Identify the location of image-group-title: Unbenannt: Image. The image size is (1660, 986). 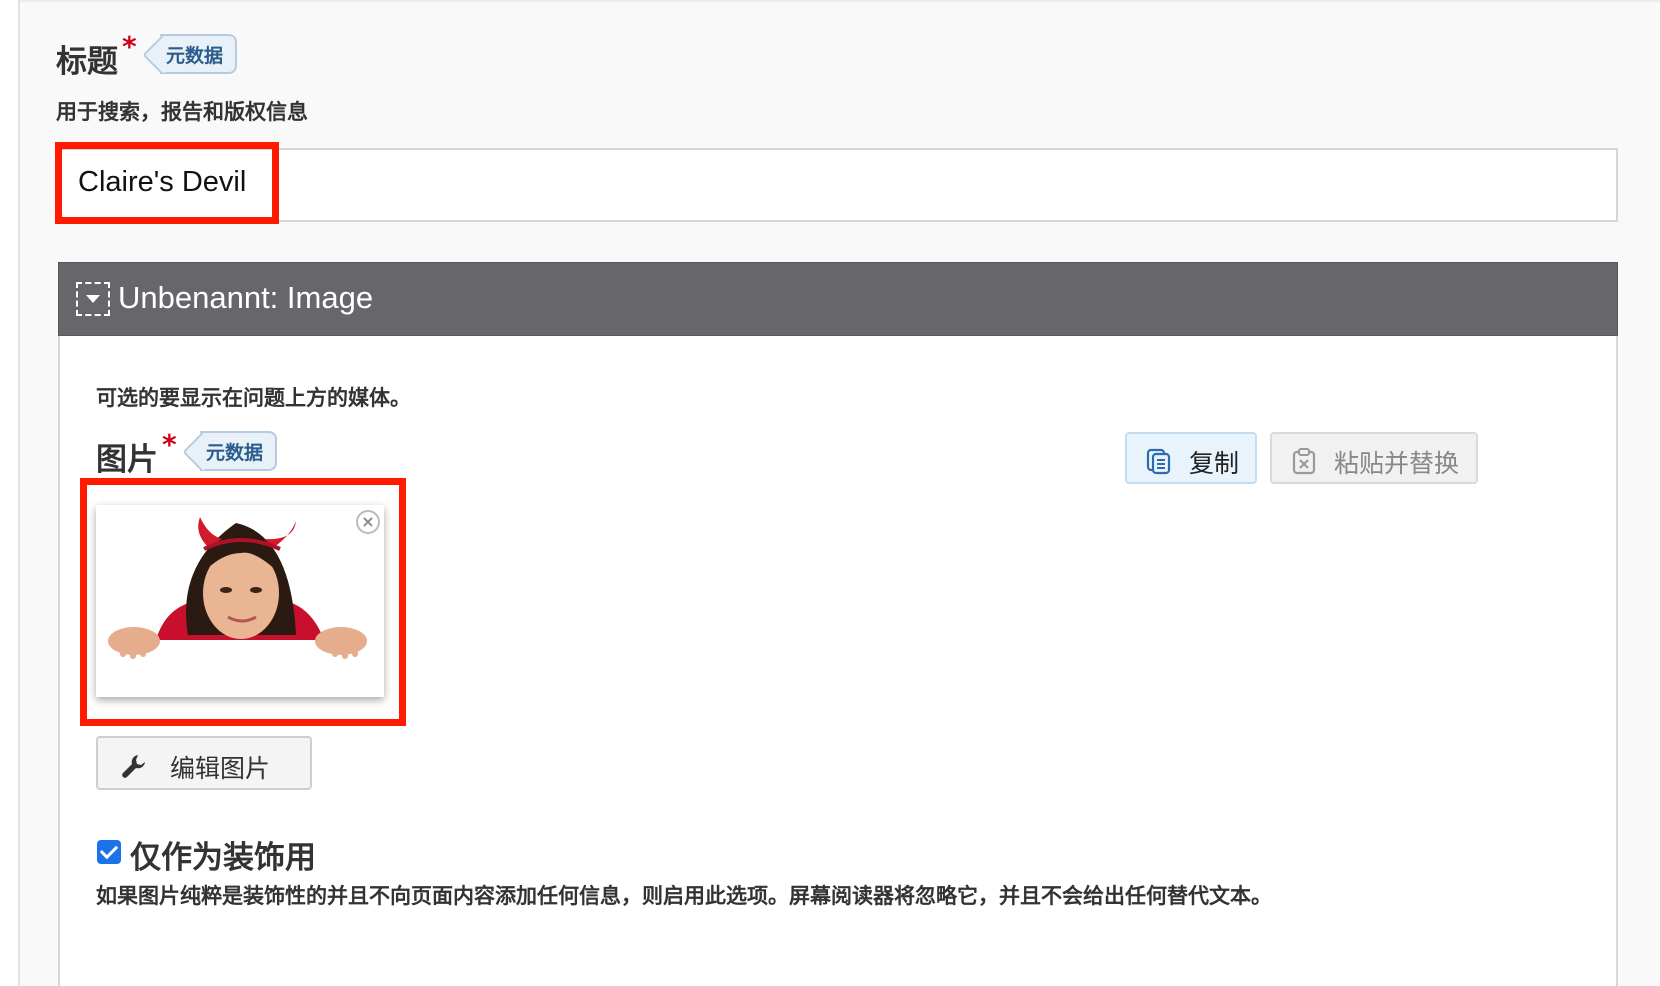
(245, 298).